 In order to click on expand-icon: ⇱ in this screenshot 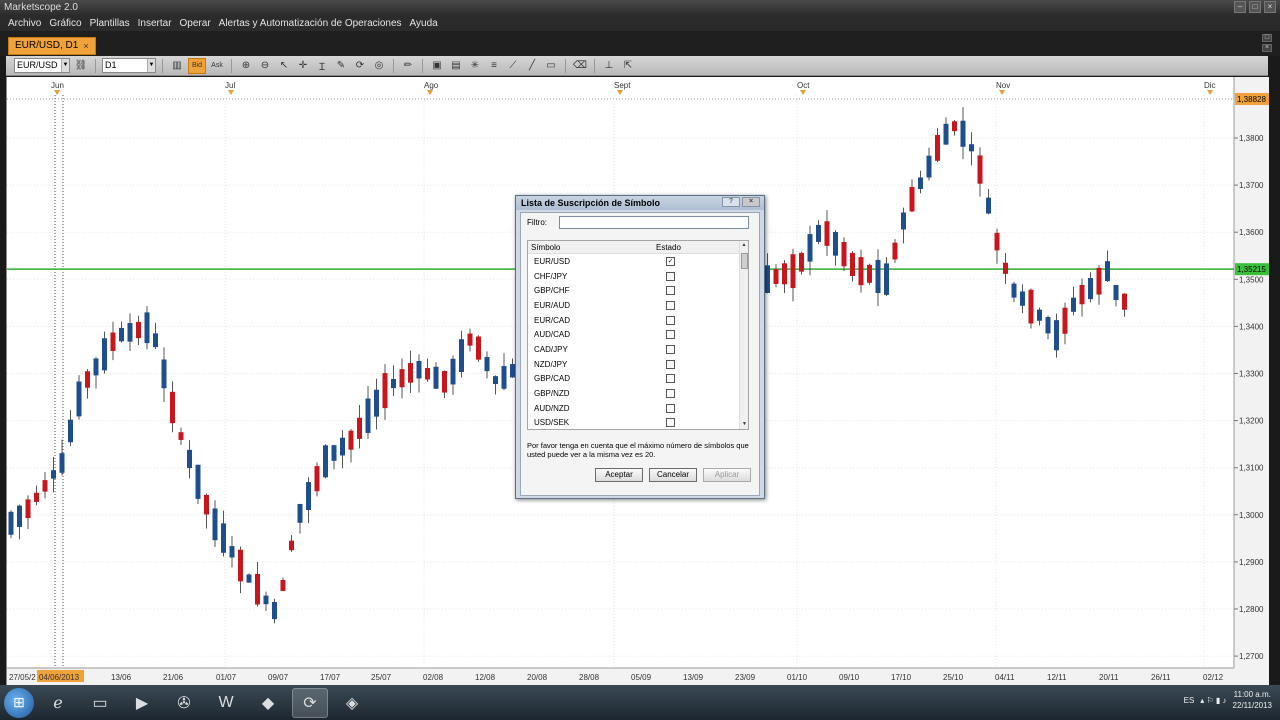, I will do `click(628, 66)`.